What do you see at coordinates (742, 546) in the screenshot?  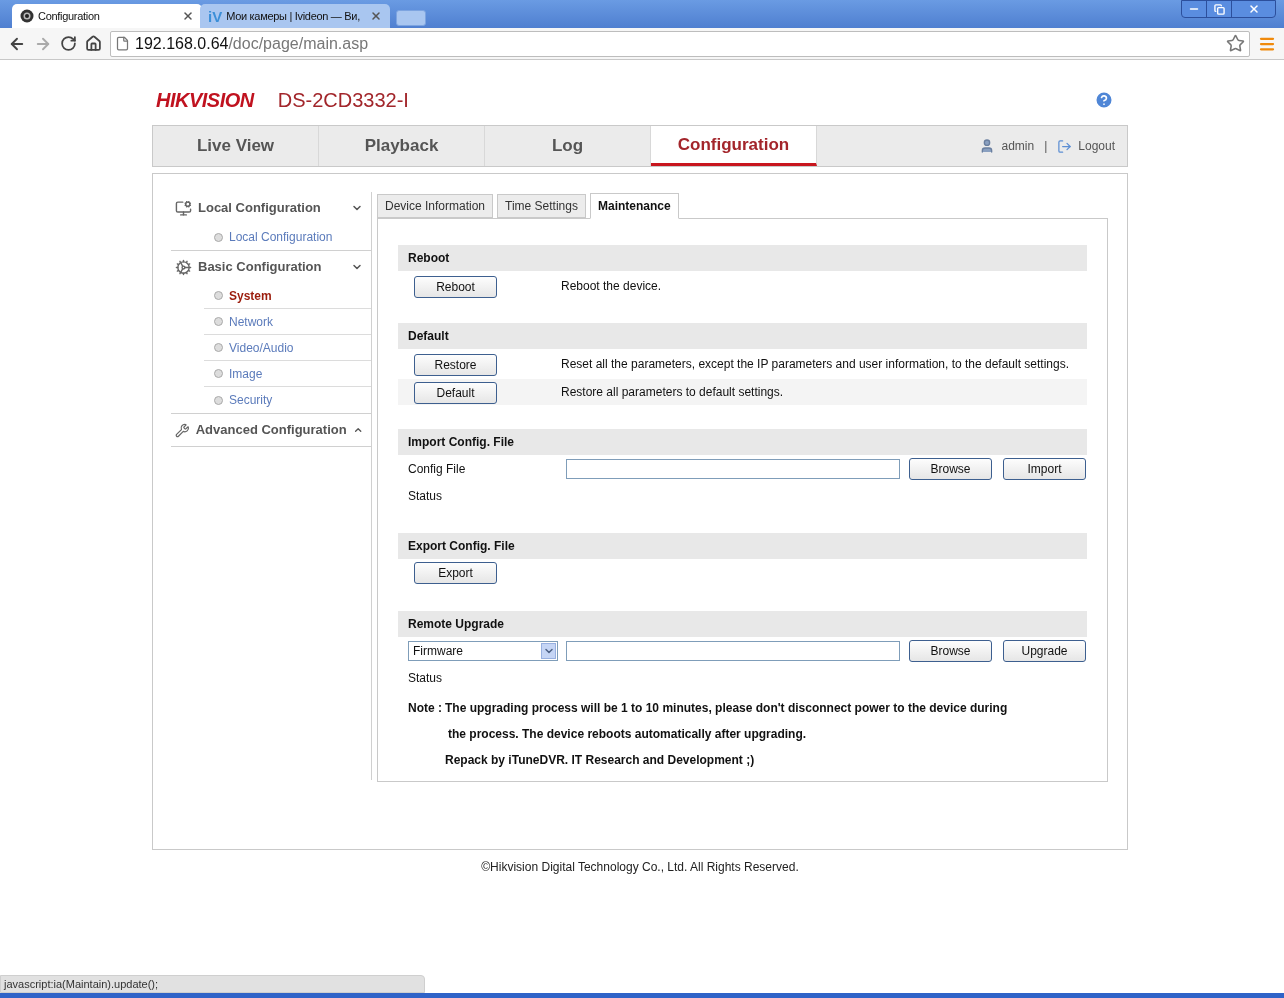 I see `section-header: Export Config. File` at bounding box center [742, 546].